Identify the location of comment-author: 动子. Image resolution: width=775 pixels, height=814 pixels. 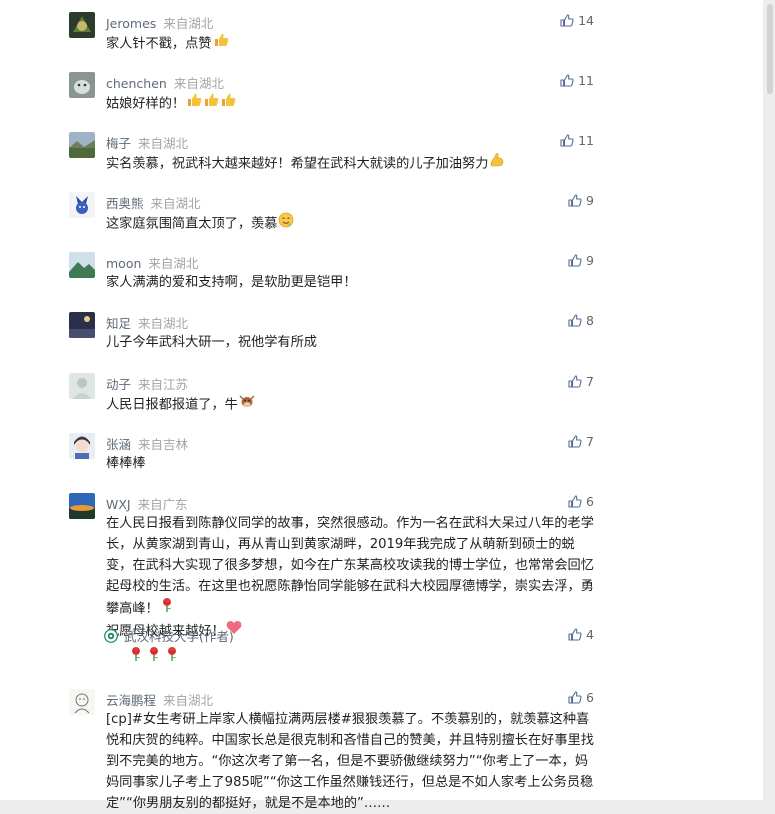
(118, 384).